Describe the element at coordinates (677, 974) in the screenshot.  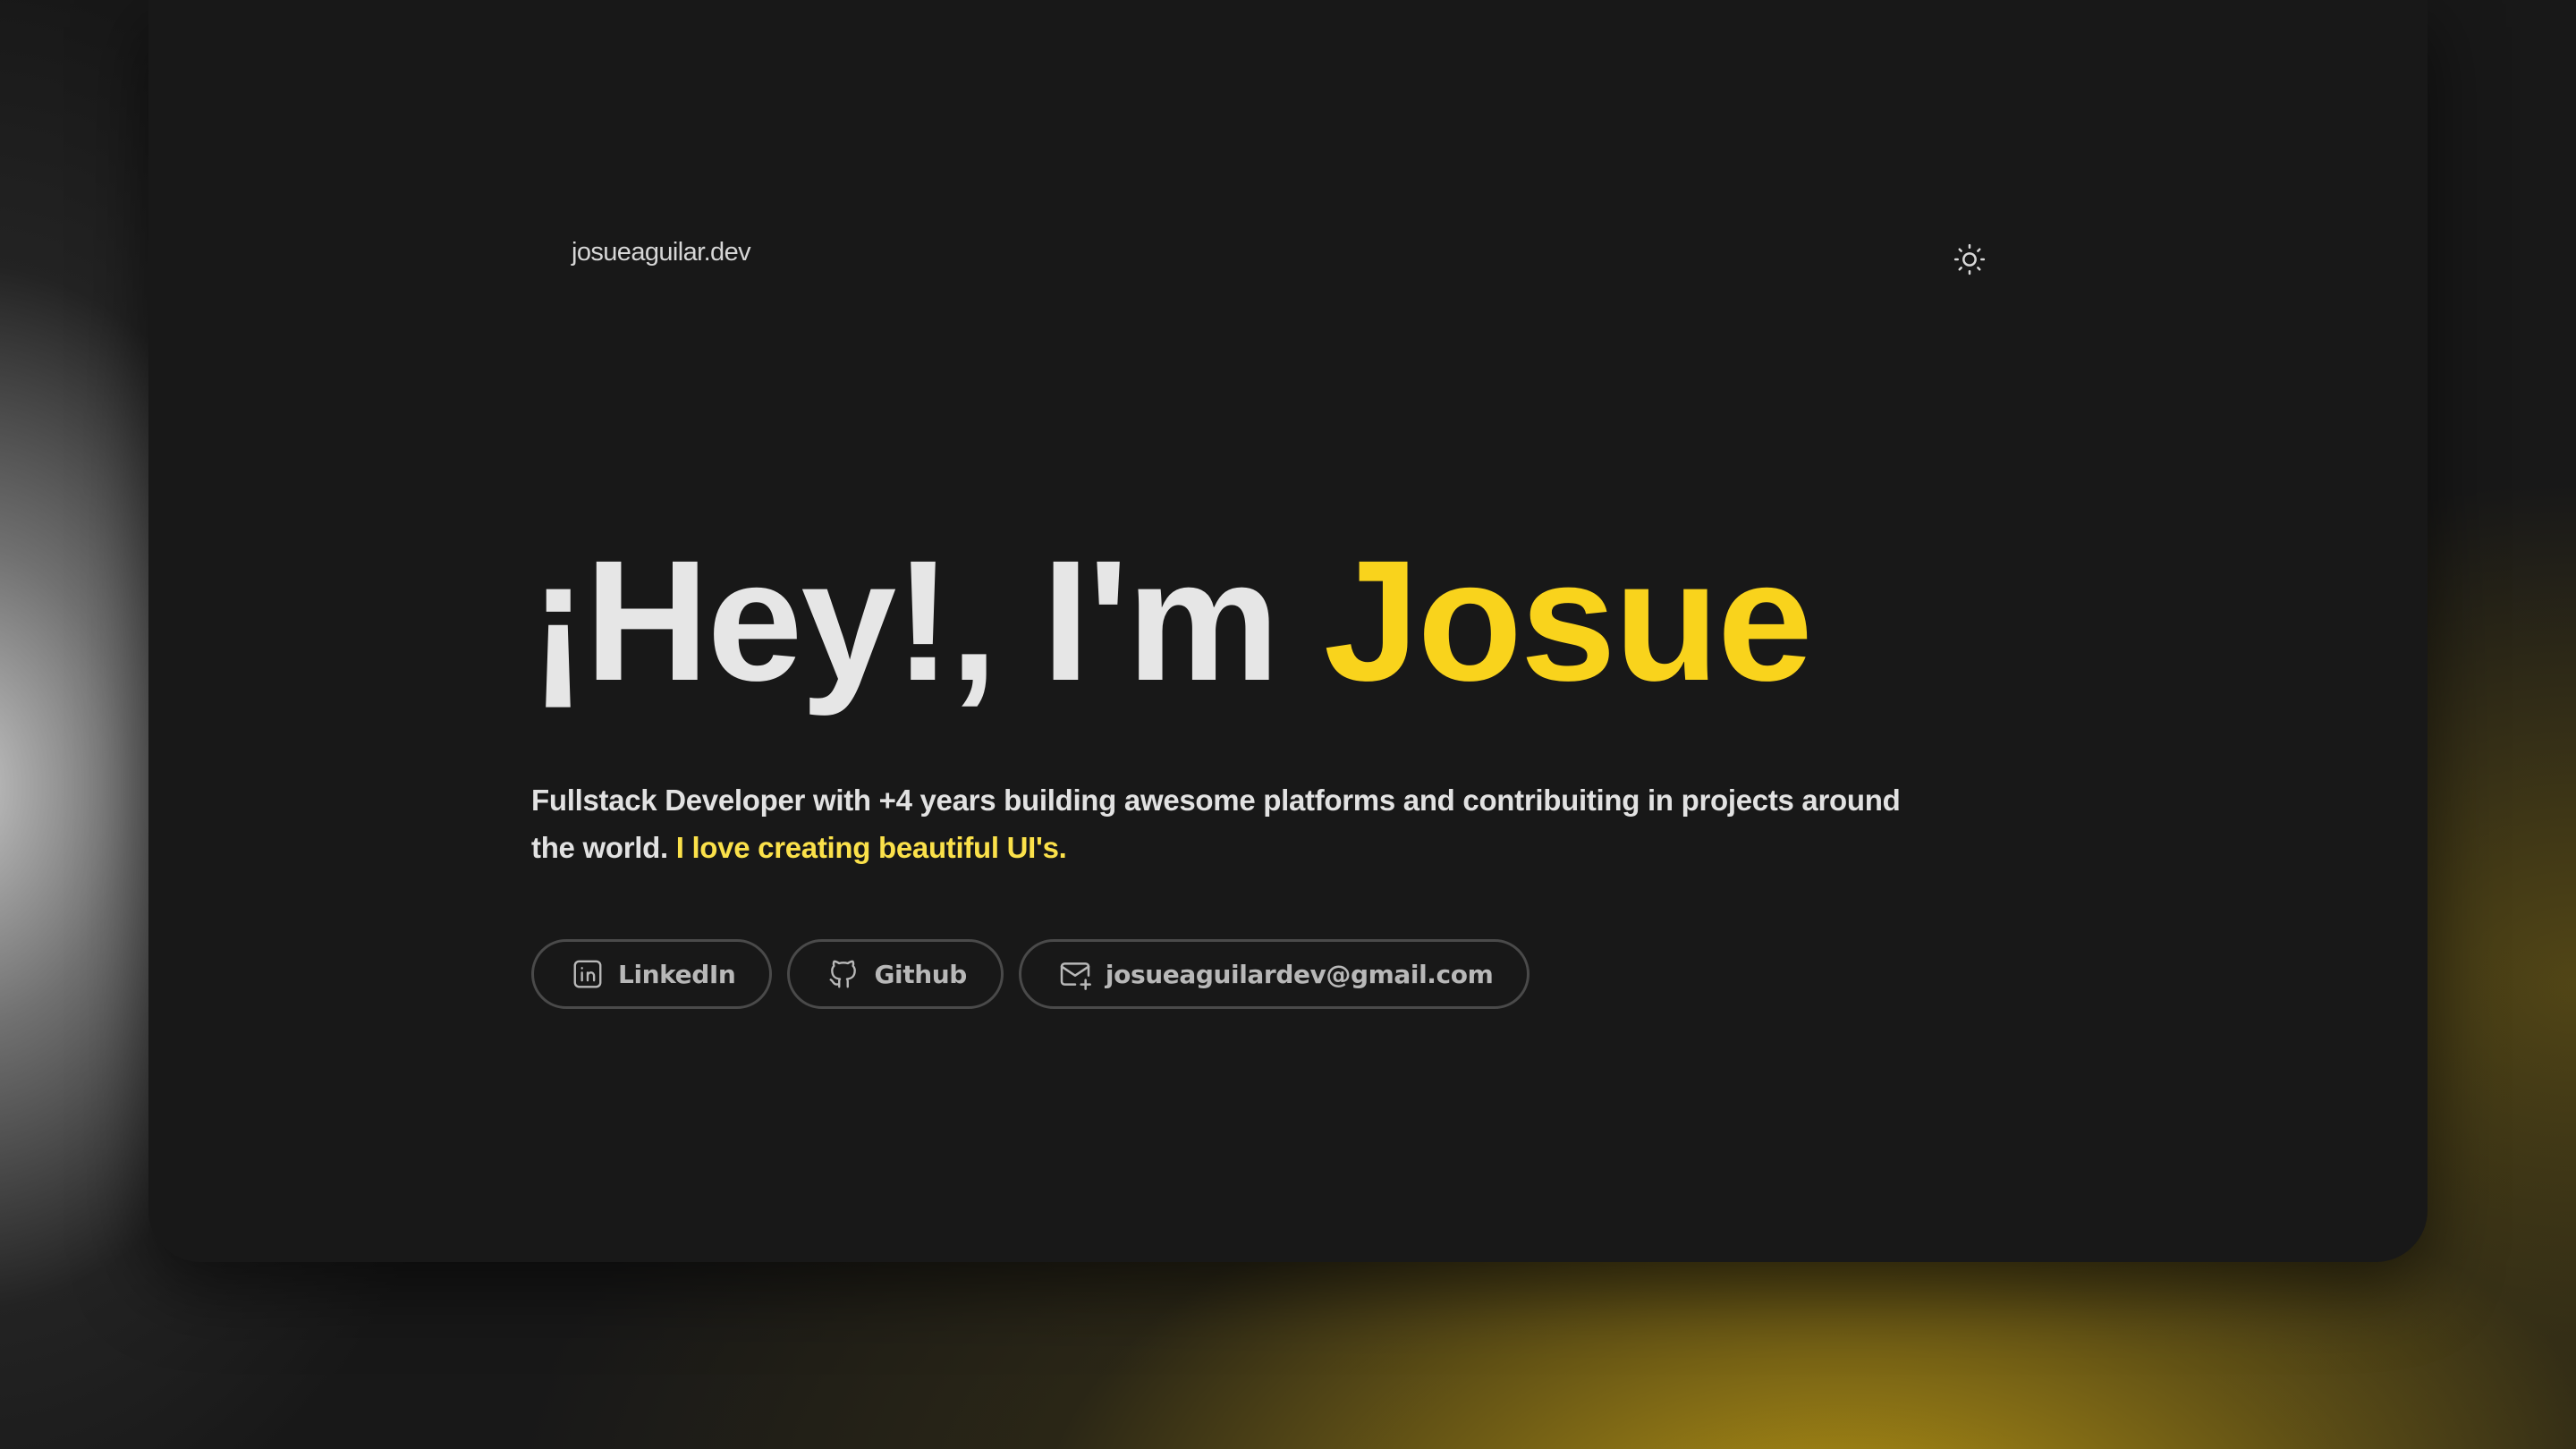
I see `linkedin-label: LinkedIn` at that location.